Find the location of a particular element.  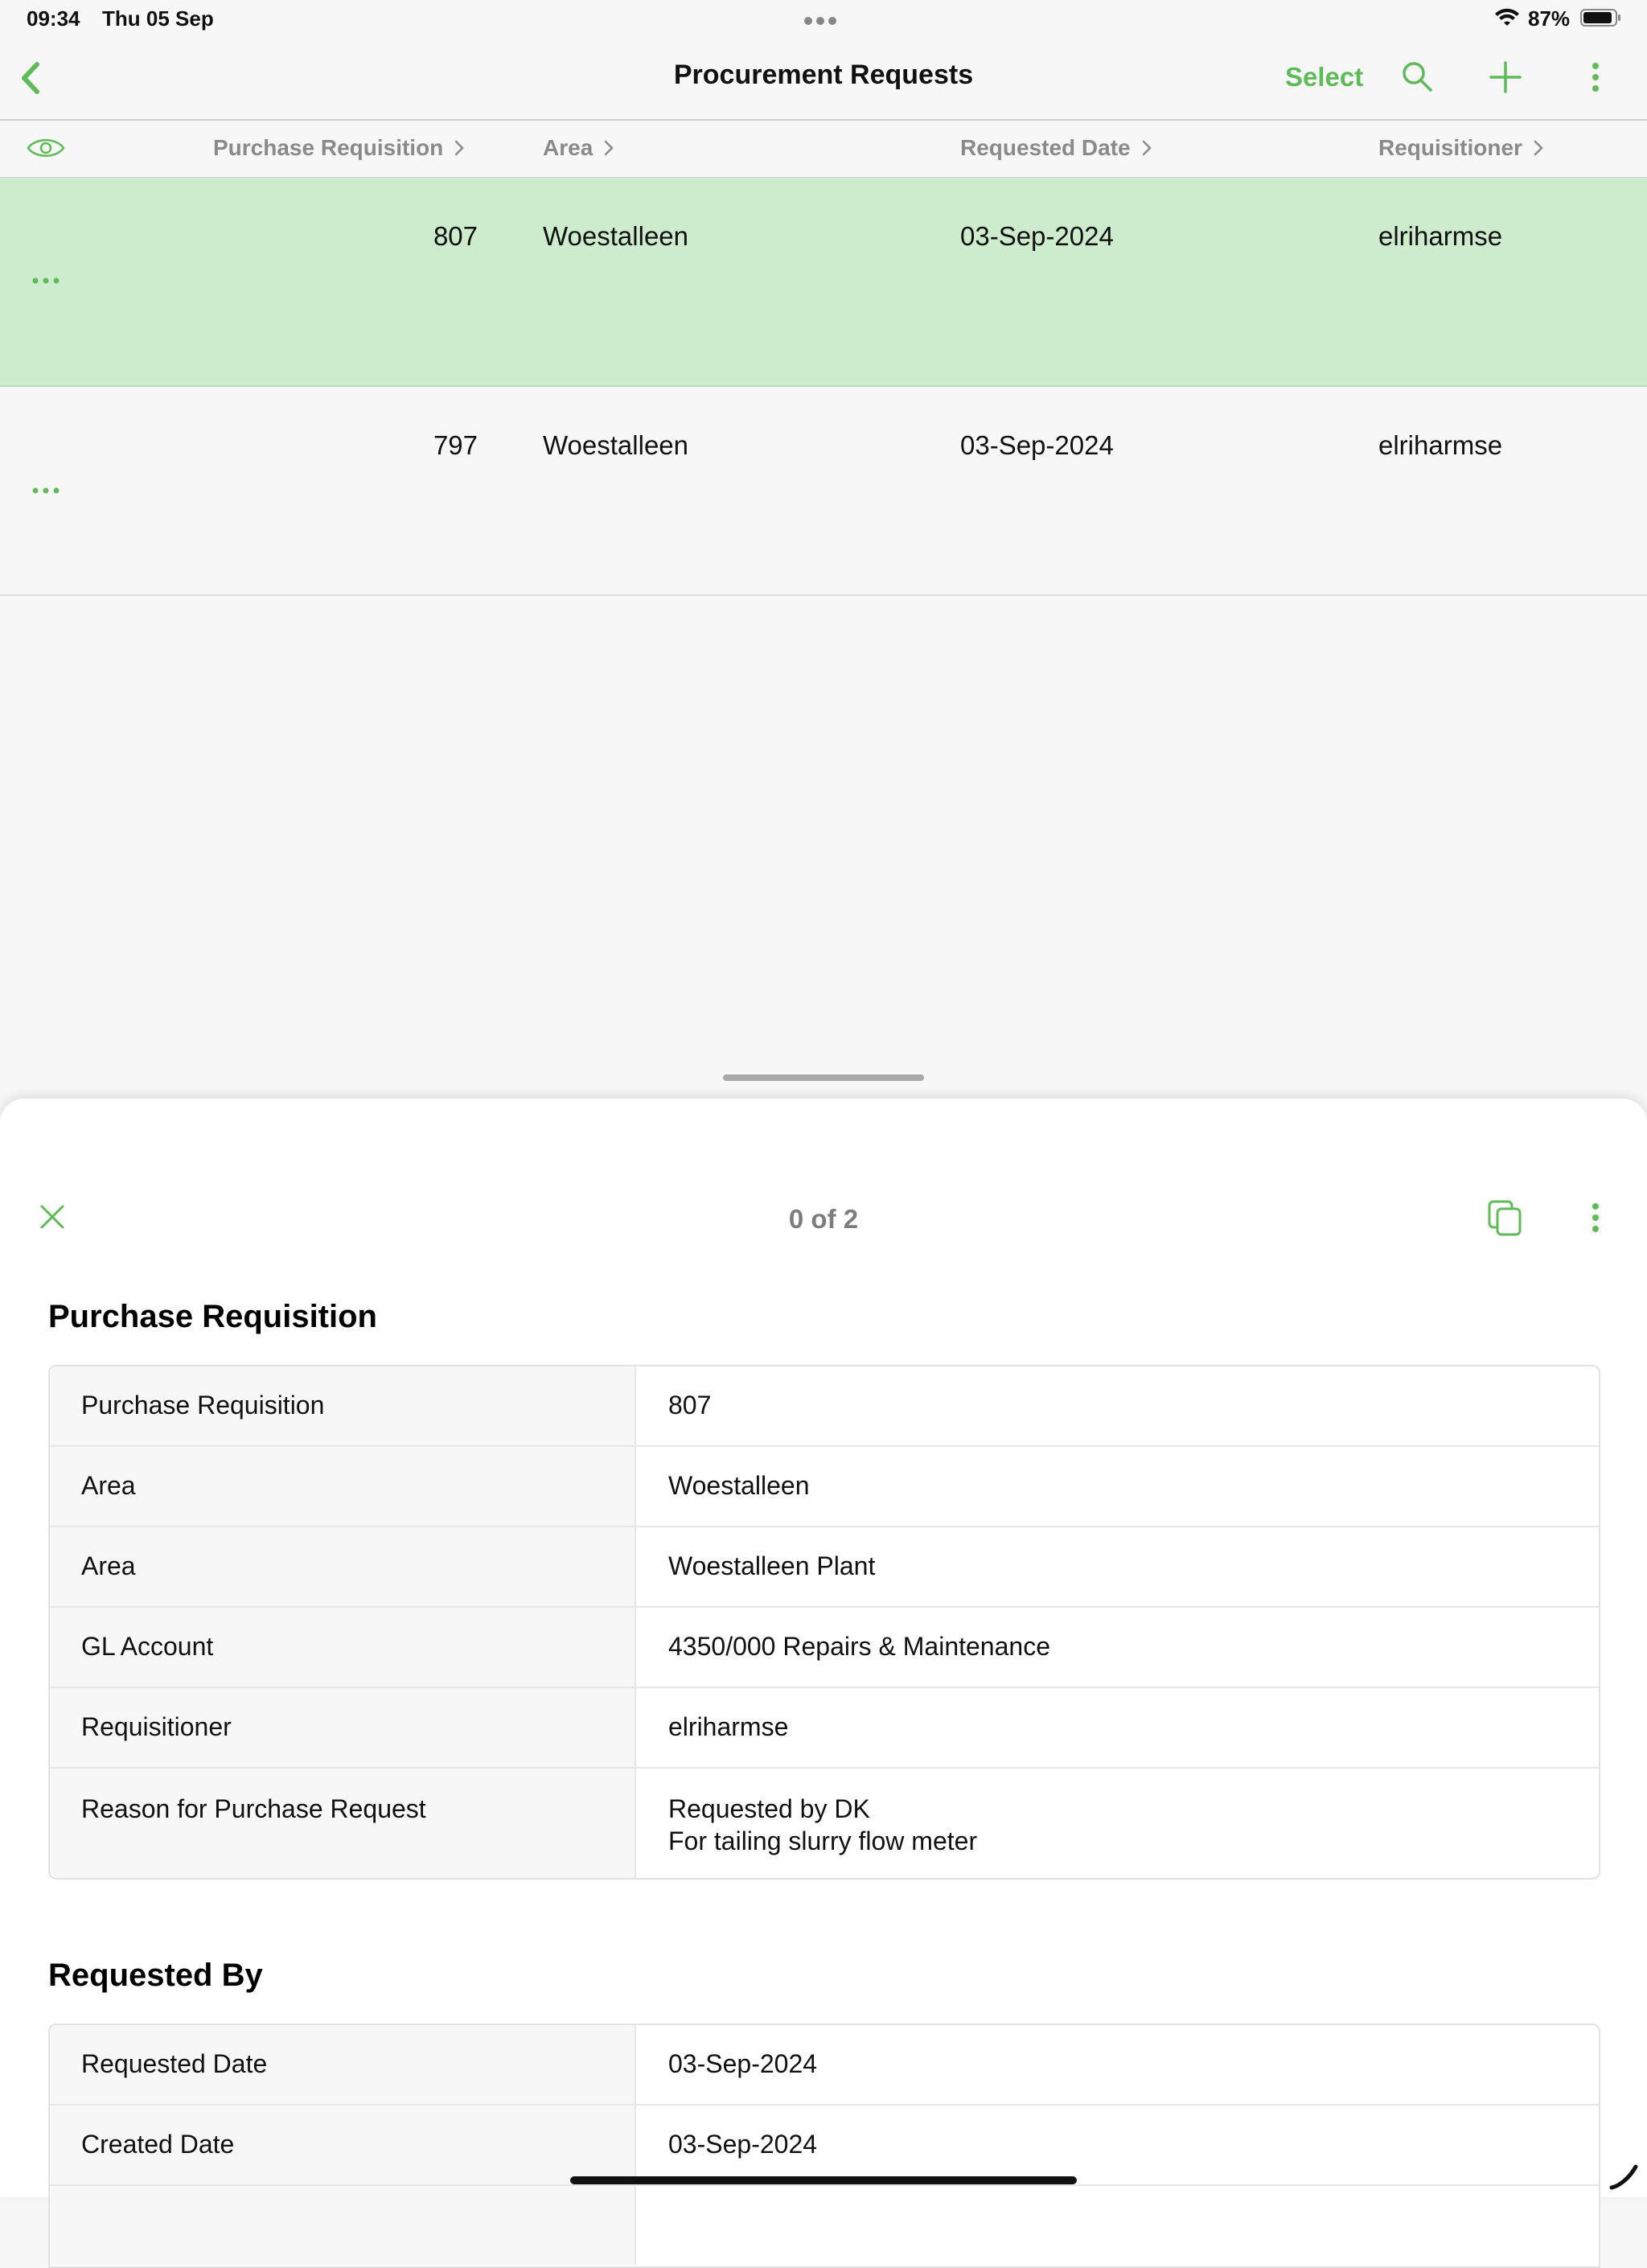

column-header-label: Area is located at coordinates (568, 148).